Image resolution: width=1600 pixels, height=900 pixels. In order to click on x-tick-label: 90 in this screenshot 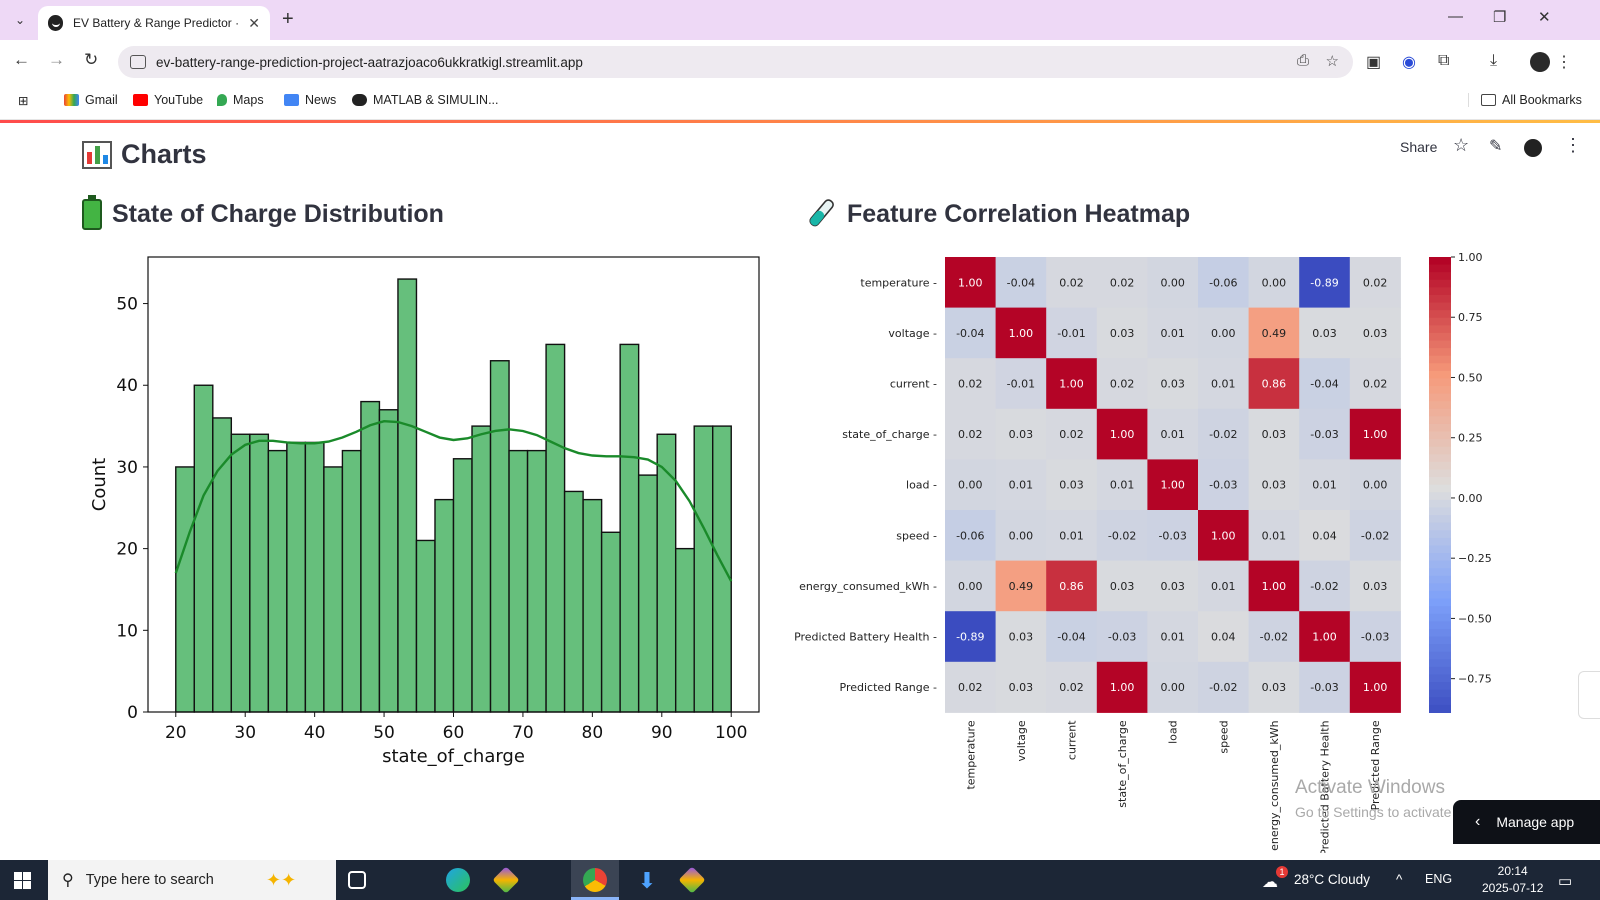, I will do `click(662, 733)`.